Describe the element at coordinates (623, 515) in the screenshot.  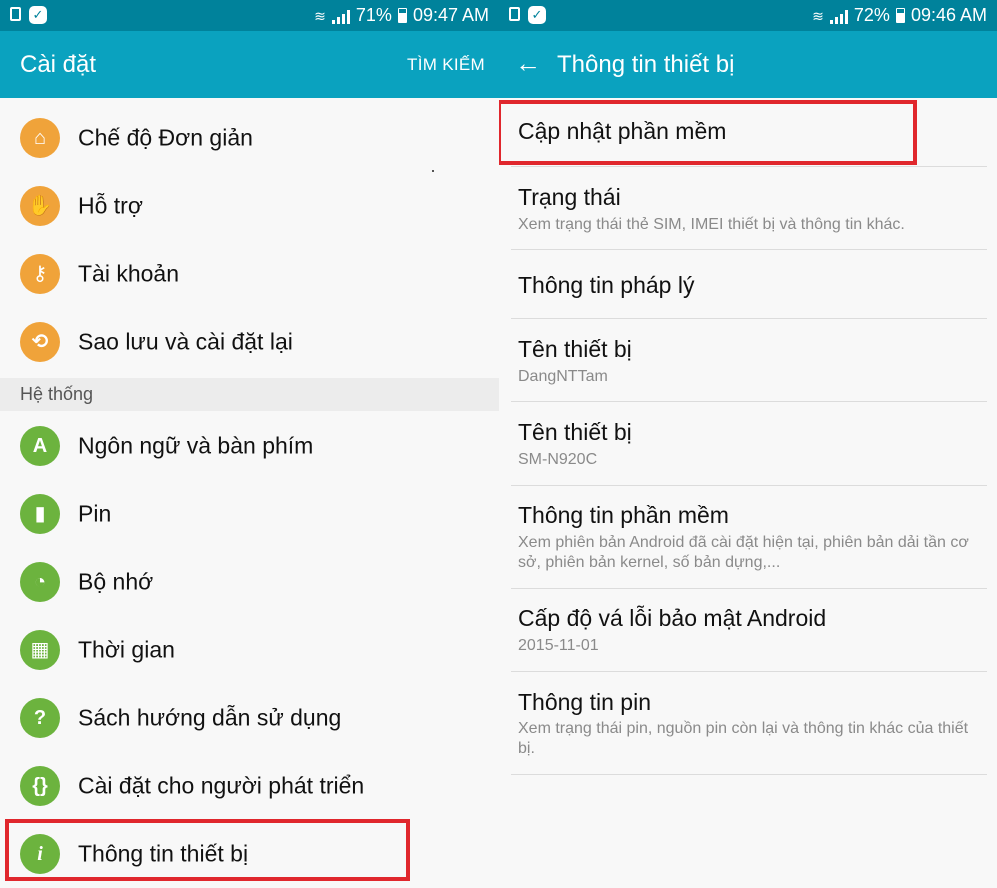
I see `item-title: Thông tin phần mềm` at that location.